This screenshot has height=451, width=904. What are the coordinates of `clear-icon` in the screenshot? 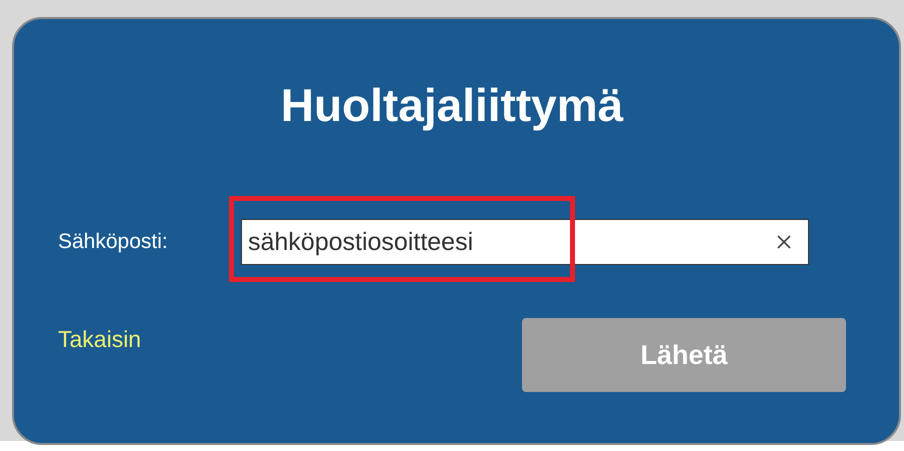 It's located at (784, 242).